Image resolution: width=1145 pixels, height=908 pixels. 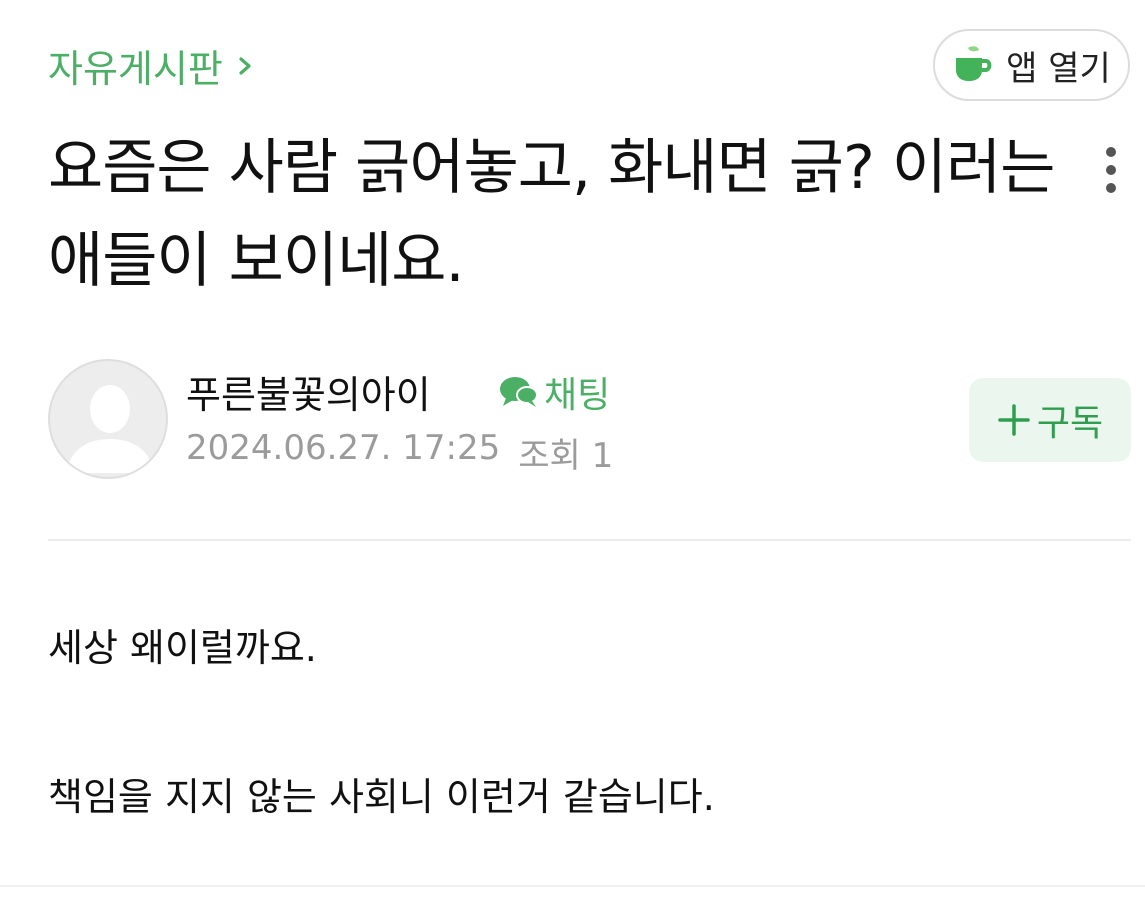 What do you see at coordinates (182, 648) in the screenshot?
I see `post-body-line: 세상 왜이럴까요.` at bounding box center [182, 648].